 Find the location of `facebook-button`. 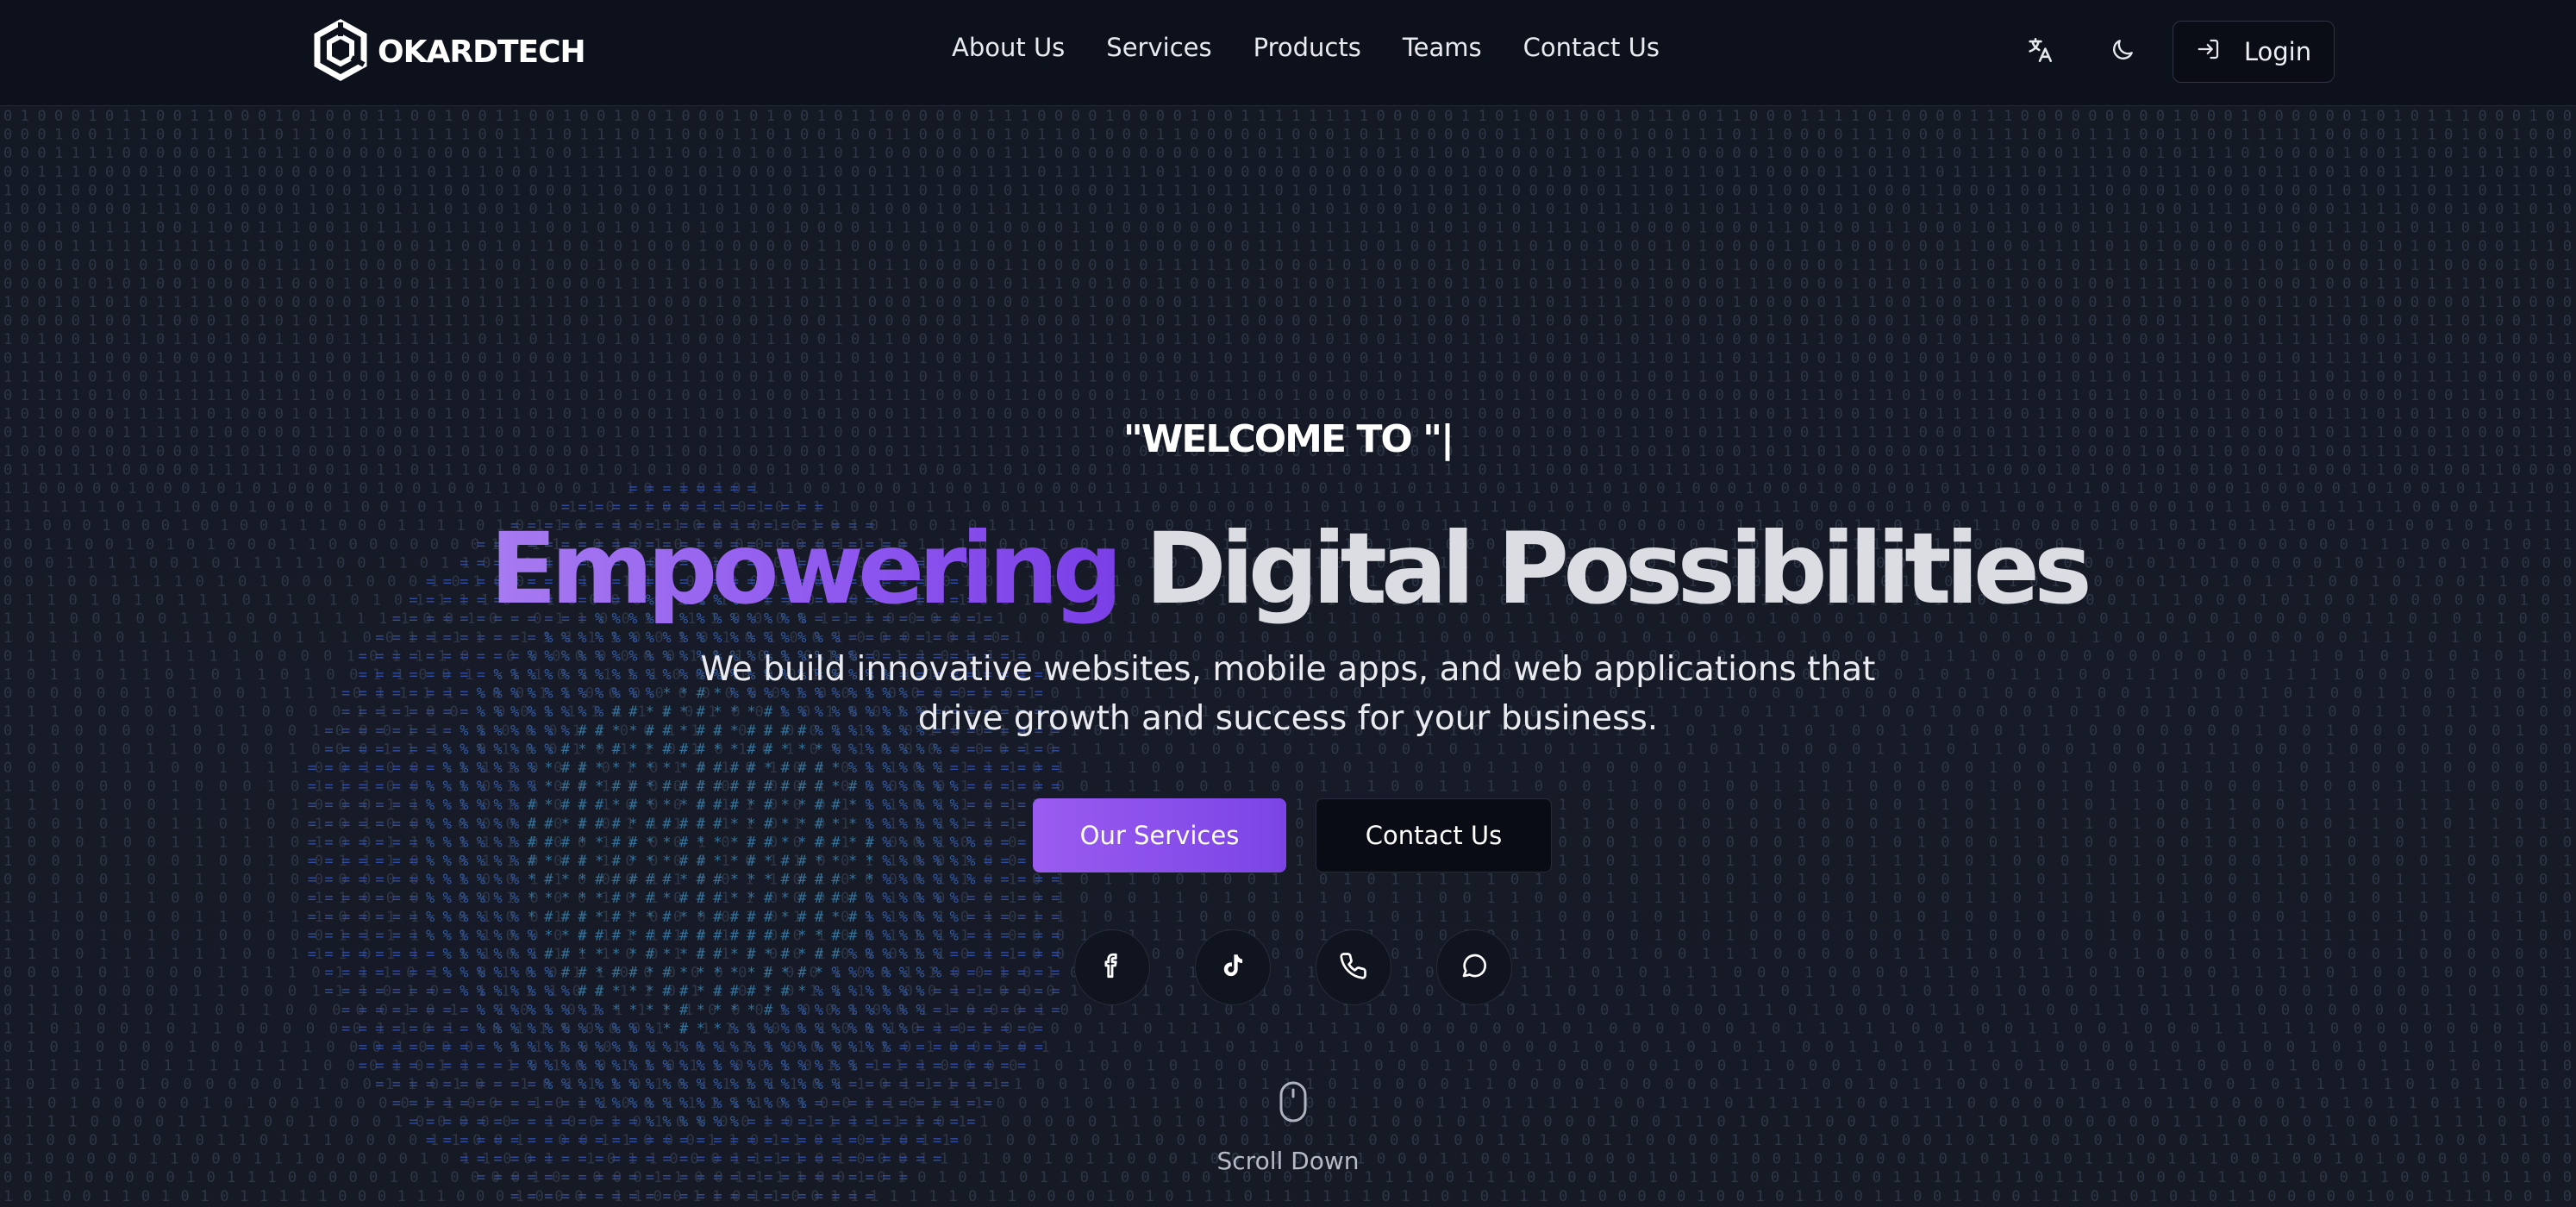

facebook-button is located at coordinates (1112, 967).